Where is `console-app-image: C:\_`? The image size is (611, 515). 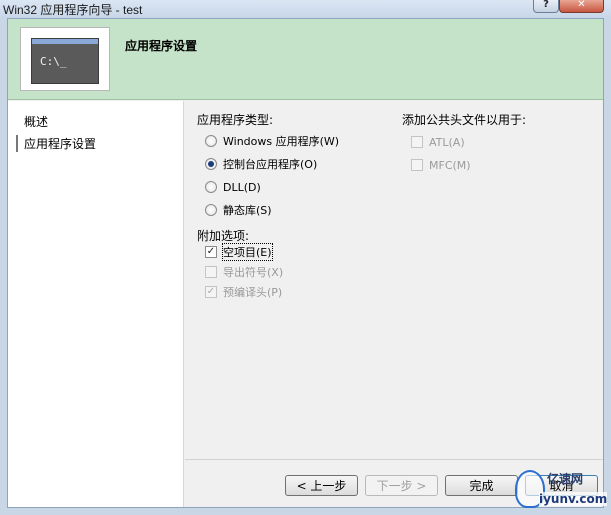 console-app-image: C:\_ is located at coordinates (65, 59).